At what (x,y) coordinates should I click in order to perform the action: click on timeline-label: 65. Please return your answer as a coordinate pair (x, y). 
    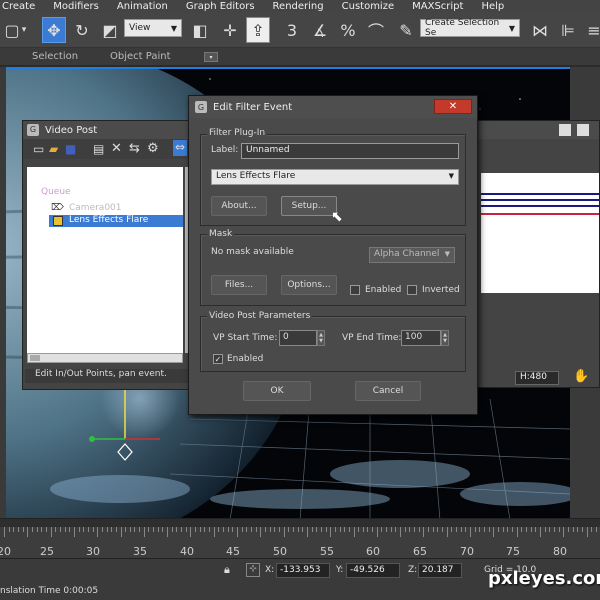
    Looking at the image, I should click on (420, 551).